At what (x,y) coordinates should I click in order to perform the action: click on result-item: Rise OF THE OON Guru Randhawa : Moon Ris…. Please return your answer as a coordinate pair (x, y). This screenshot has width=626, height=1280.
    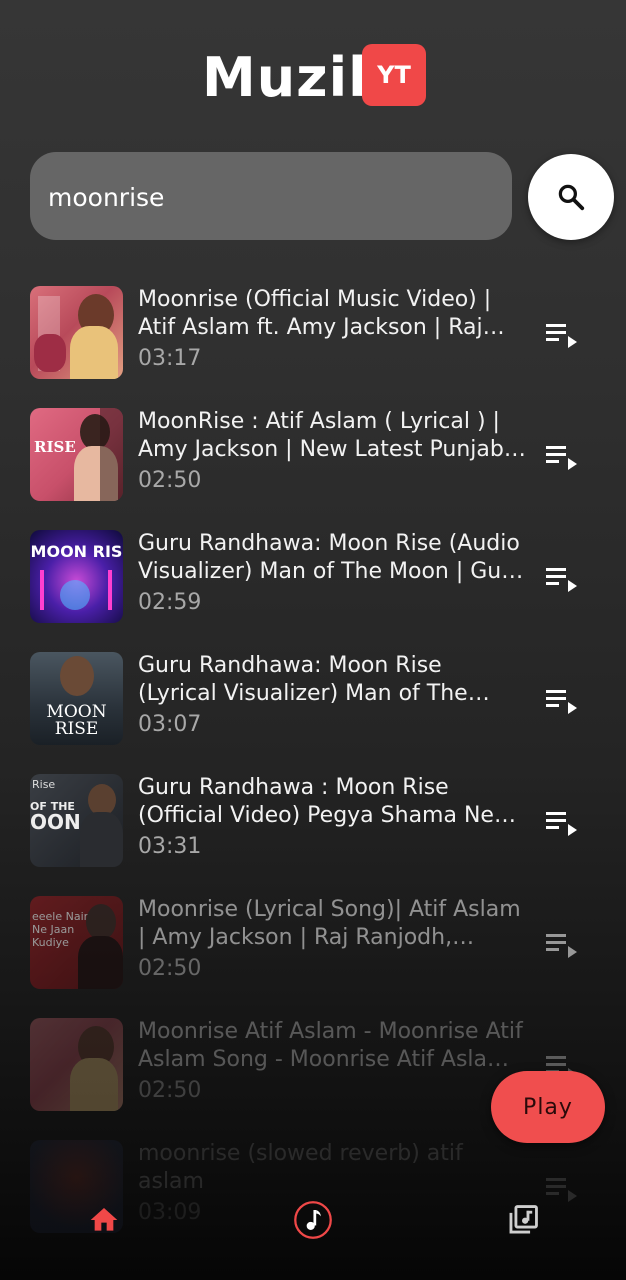
    Looking at the image, I should click on (313, 821).